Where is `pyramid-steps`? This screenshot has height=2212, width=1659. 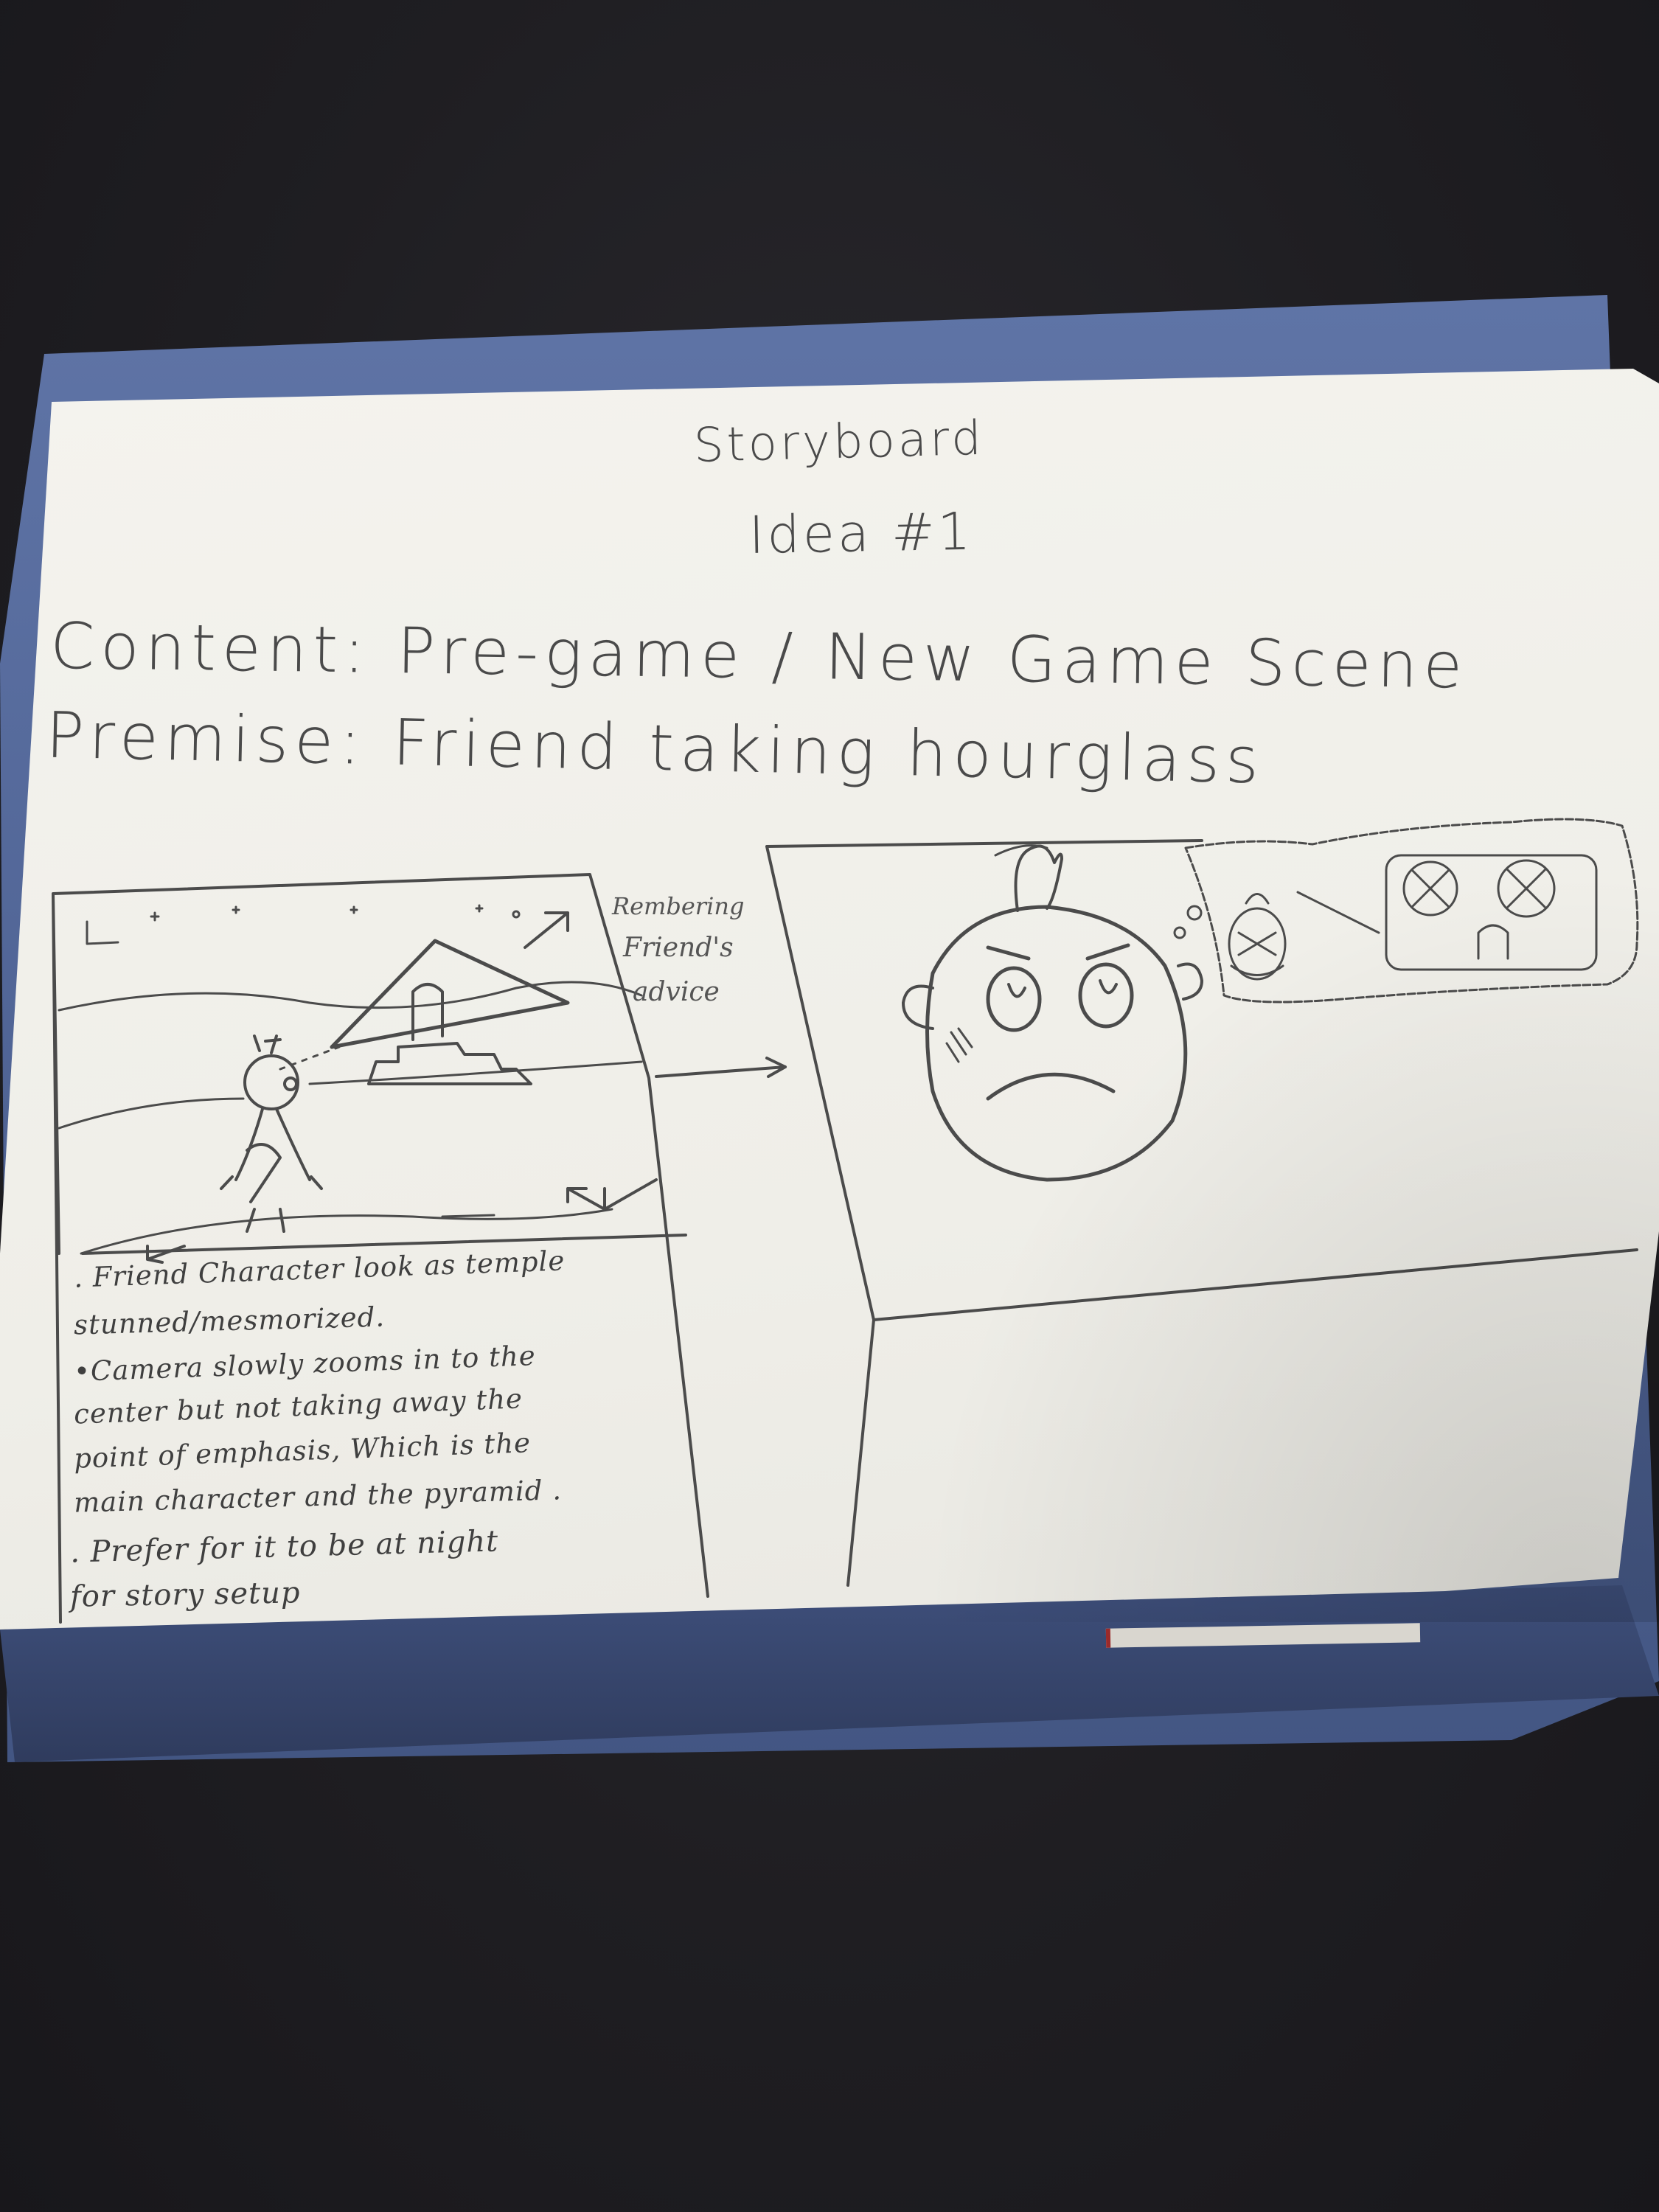 pyramid-steps is located at coordinates (449, 1063).